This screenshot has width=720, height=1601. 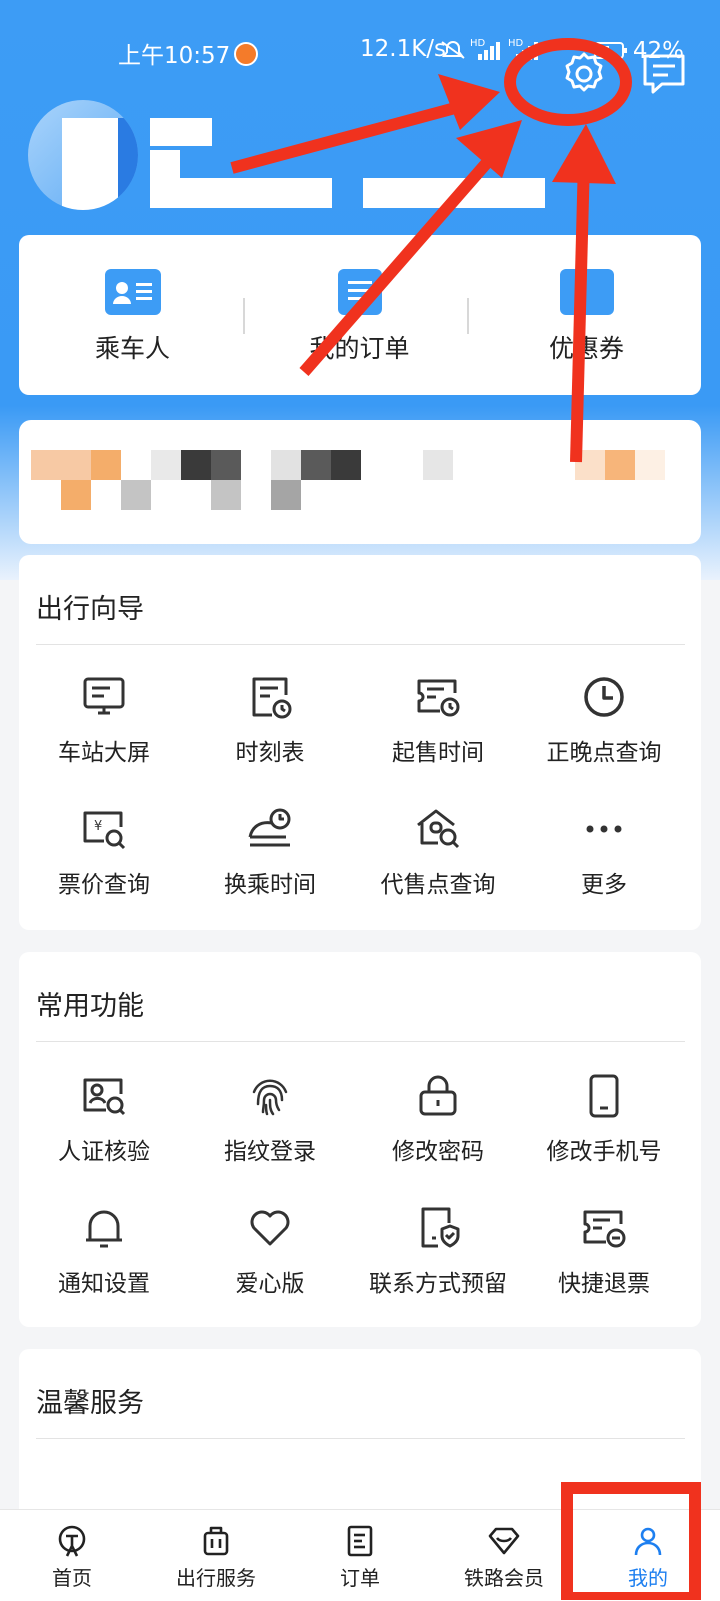 I want to click on grid-fingerprint-login: 指纹登录, so click(x=270, y=1119).